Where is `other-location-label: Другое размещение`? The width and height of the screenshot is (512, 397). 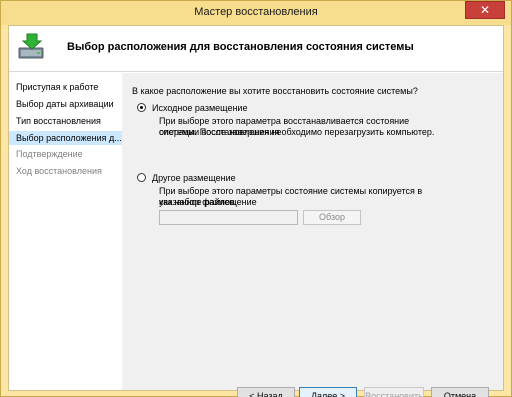
other-location-label: Другое размещение is located at coordinates (194, 178).